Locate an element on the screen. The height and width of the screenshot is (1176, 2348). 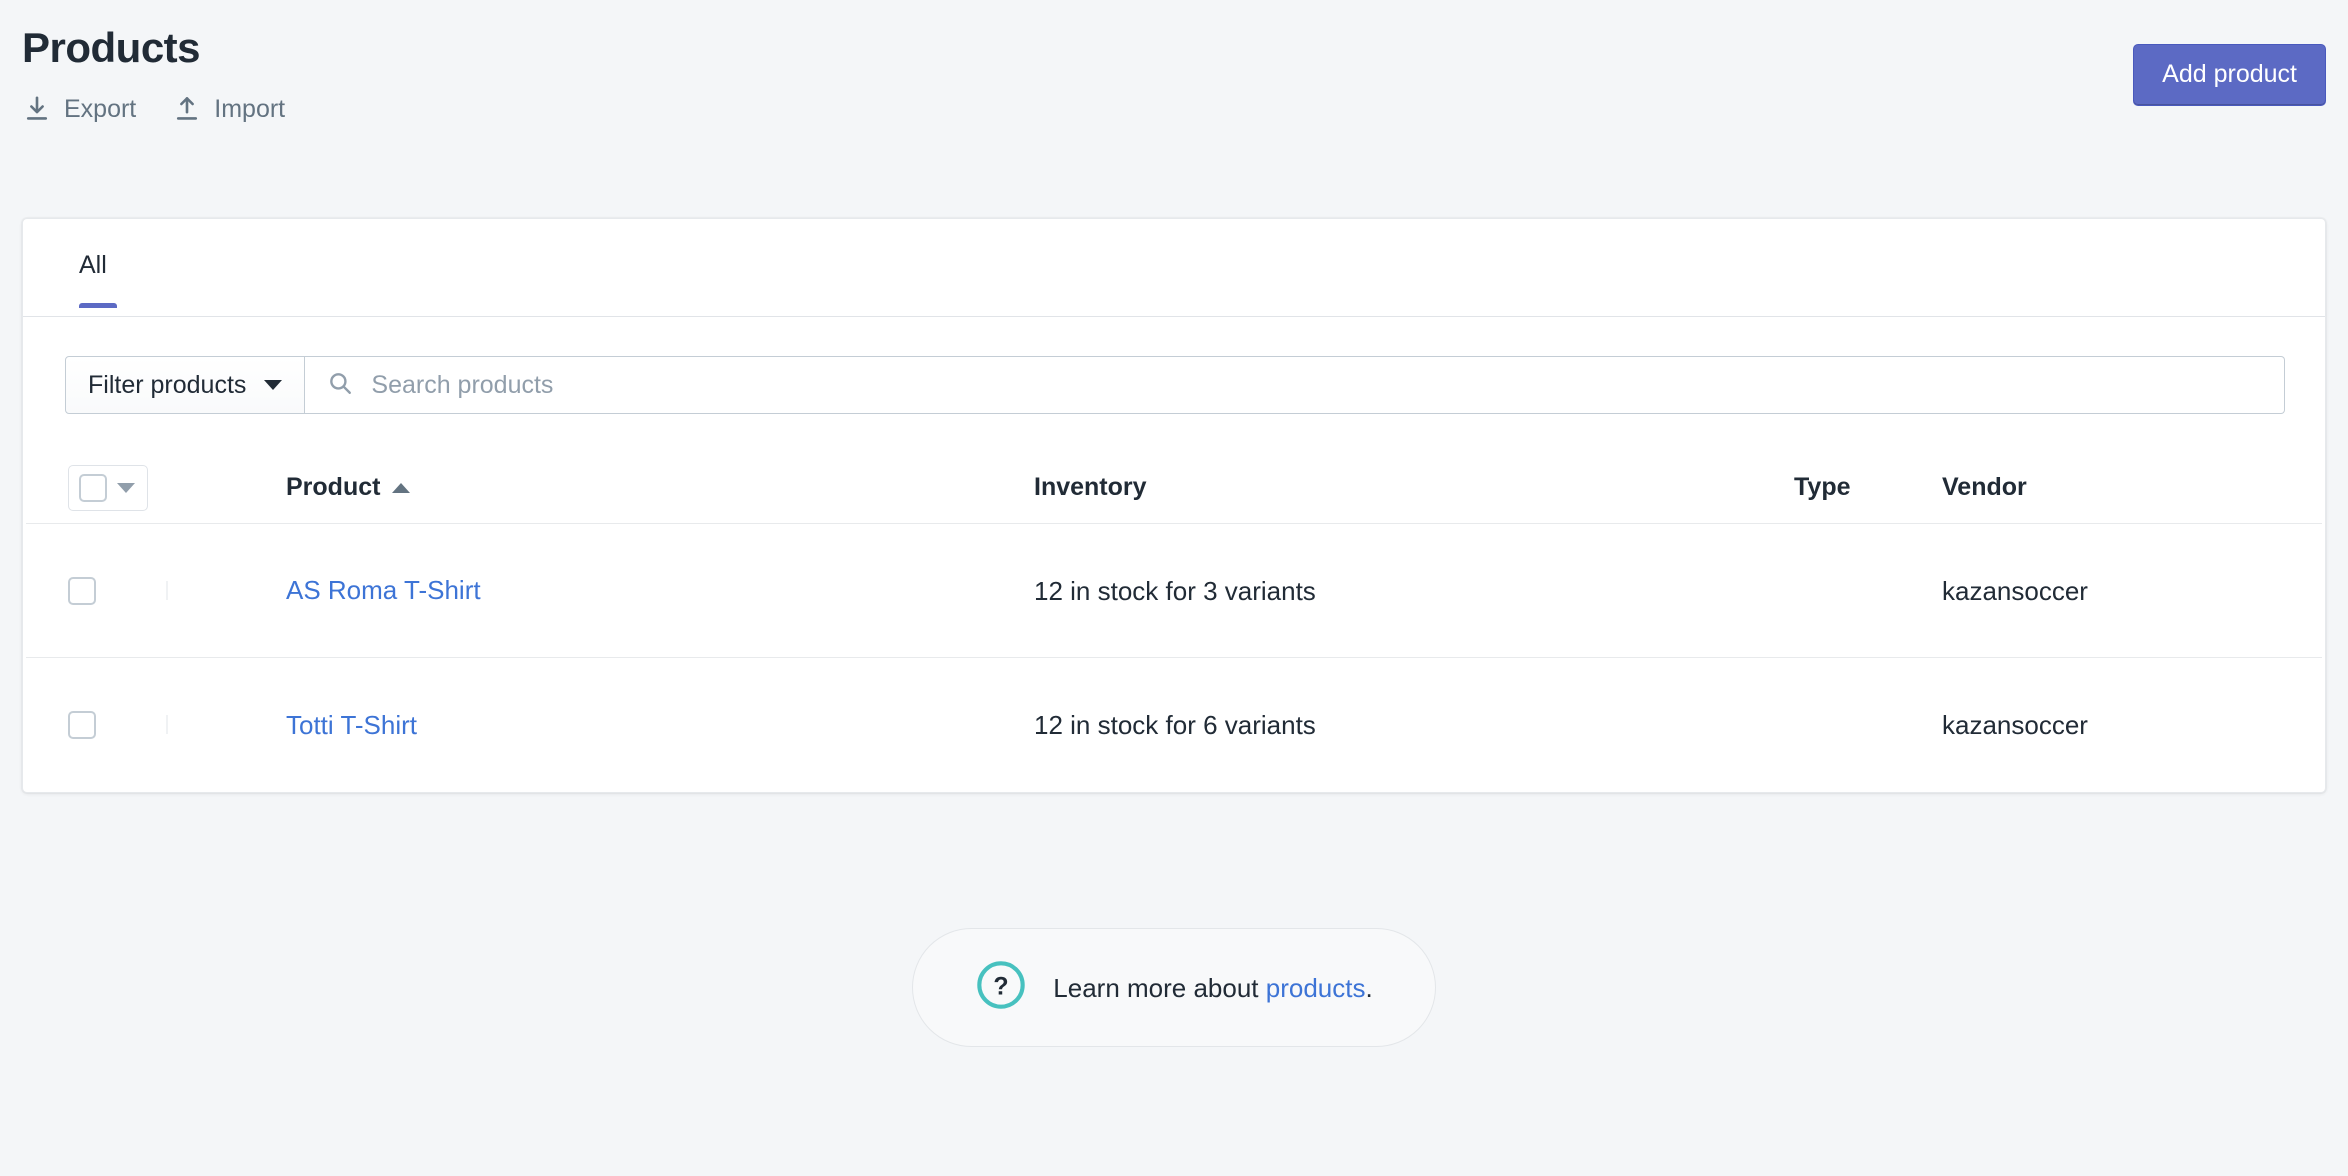
inventory-header-label: Inventory is located at coordinates (1090, 487).